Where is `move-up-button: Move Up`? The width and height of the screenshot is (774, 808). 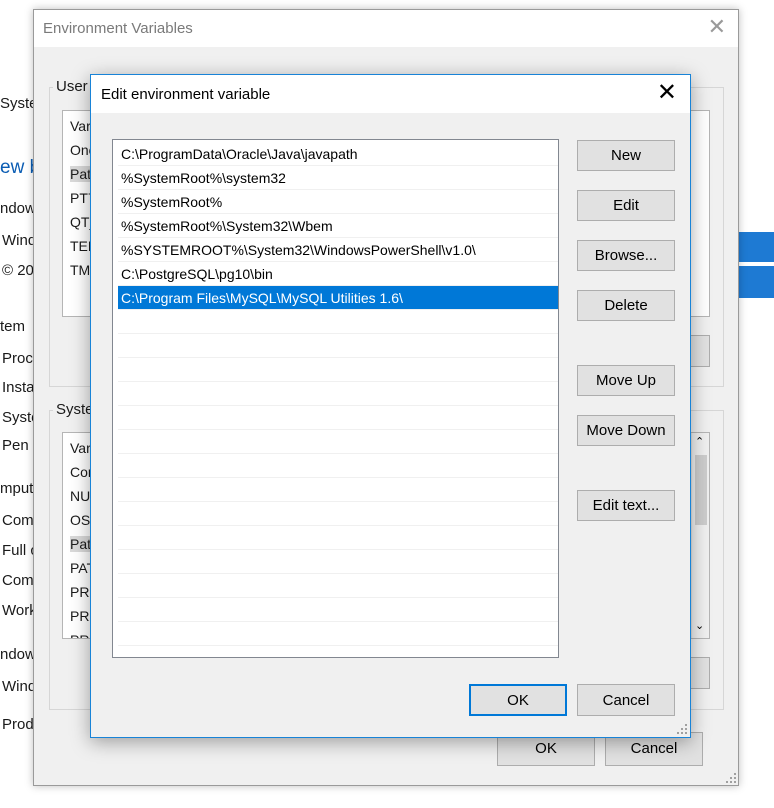
move-up-button: Move Up is located at coordinates (626, 380).